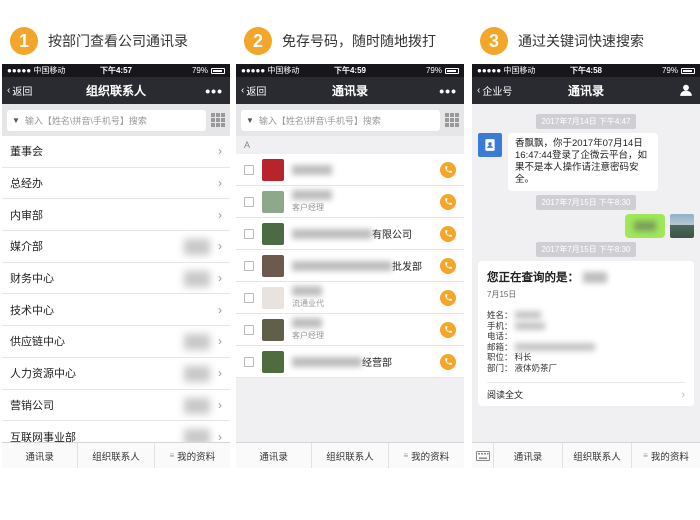 This screenshot has height=520, width=700. I want to click on read-more-link: 阅读全文 ›, so click(586, 394).